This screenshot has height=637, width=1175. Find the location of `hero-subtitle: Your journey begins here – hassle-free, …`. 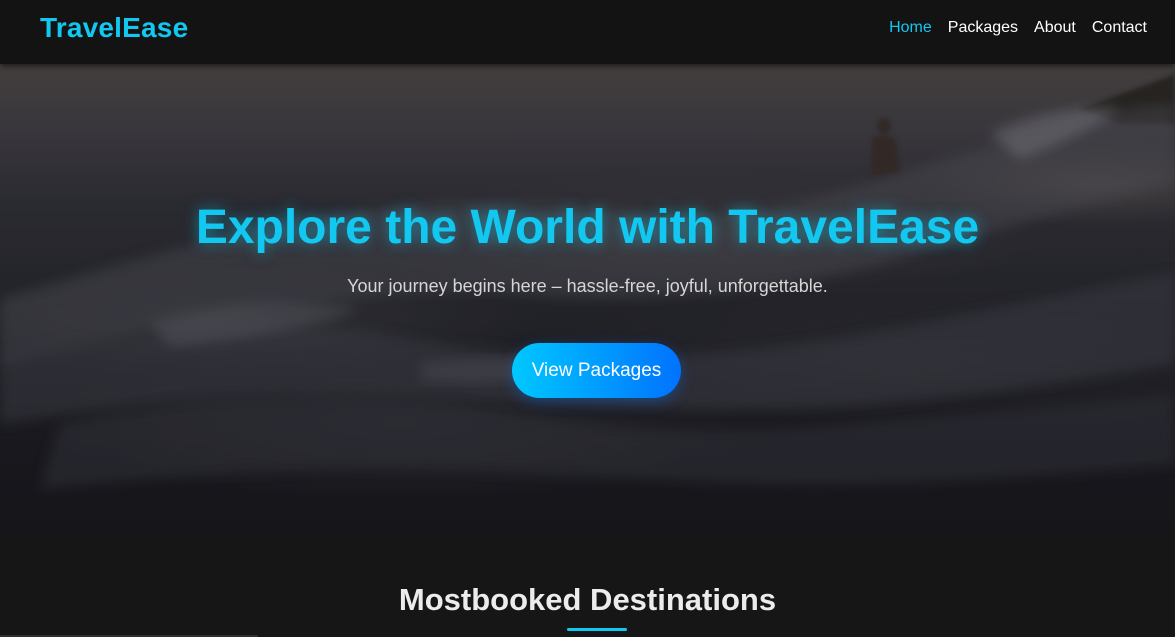

hero-subtitle: Your journey begins here – hassle-free, … is located at coordinates (587, 286).